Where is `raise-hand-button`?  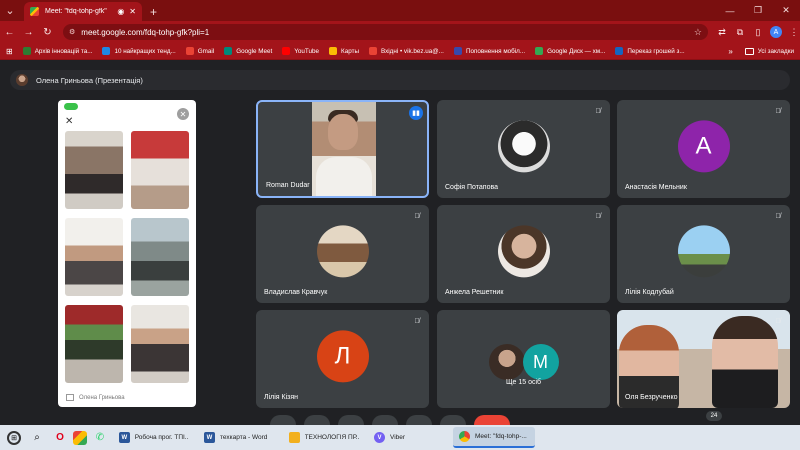
raise-hand-button is located at coordinates (453, 420).